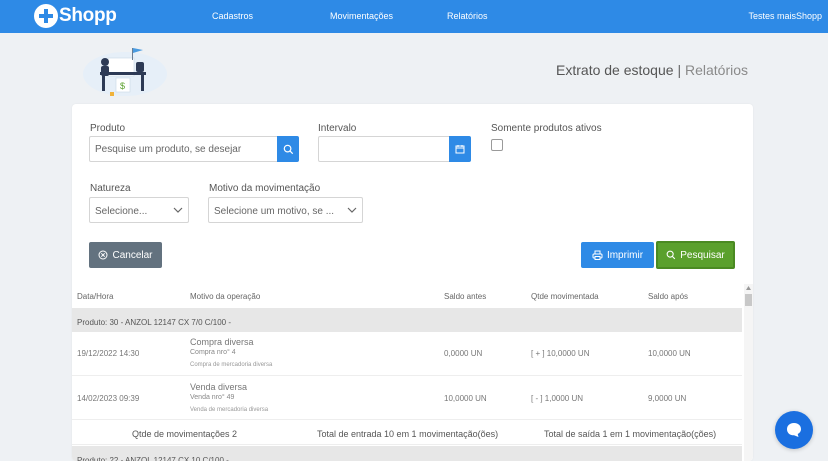  Describe the element at coordinates (463, 353) in the screenshot. I see `row-saldo-antes: 0,0000 UN` at that location.